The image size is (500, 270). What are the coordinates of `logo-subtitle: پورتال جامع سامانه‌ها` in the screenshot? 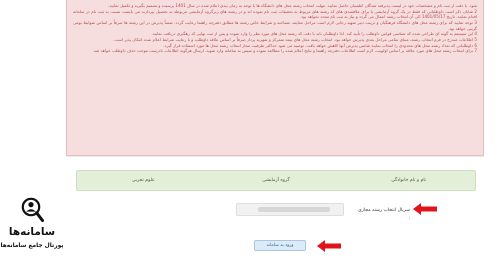 It's located at (32, 246).